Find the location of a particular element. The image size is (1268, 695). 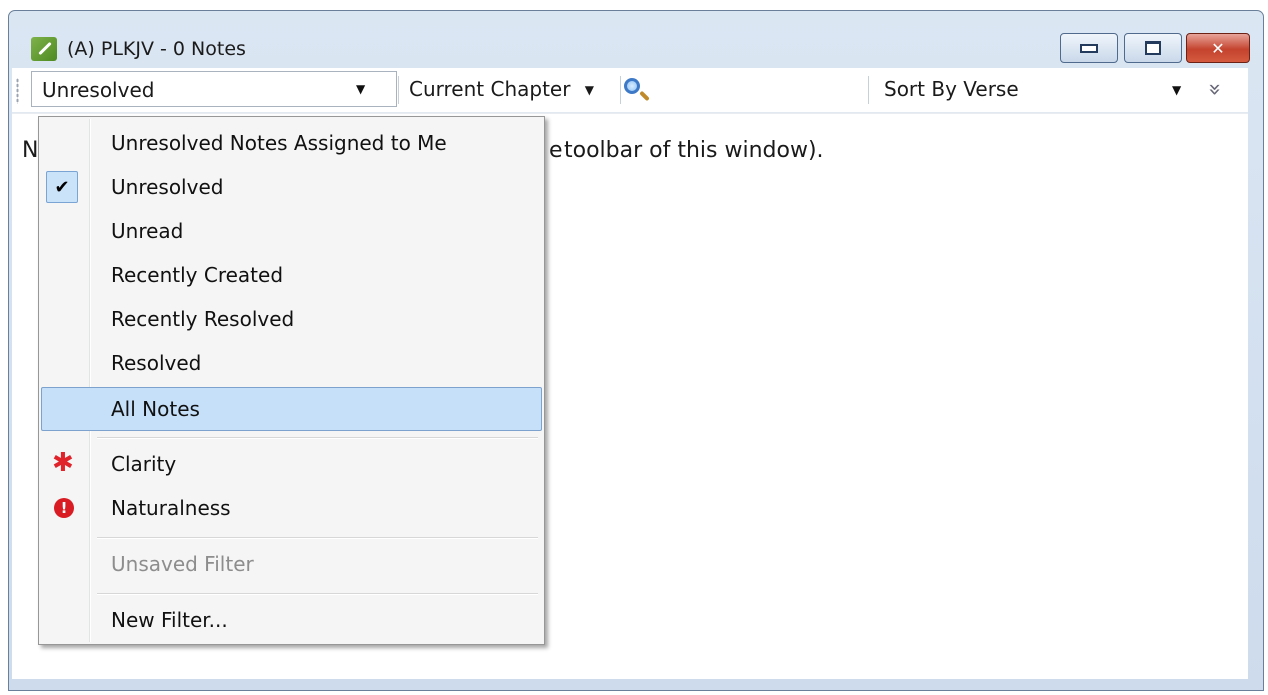

sort-dropdown-value: Sort By Verse is located at coordinates (951, 89).